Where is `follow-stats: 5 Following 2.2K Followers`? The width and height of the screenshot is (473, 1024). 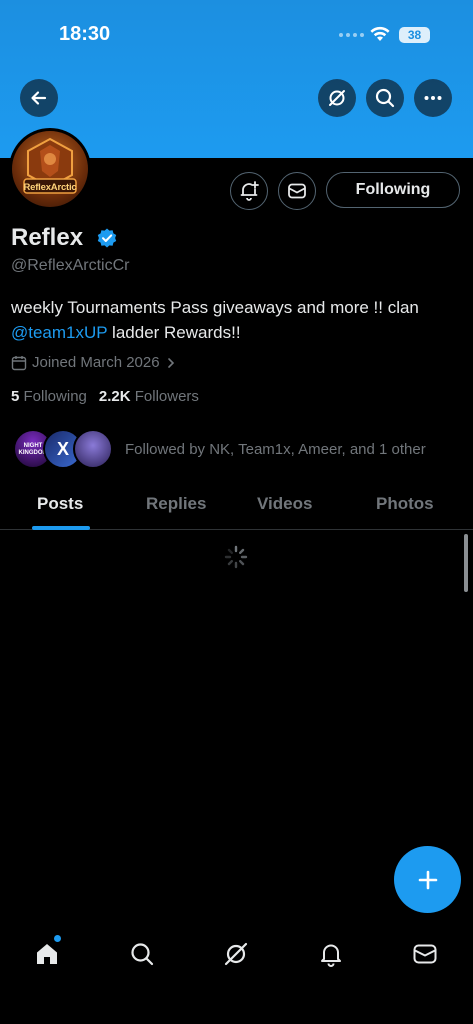
follow-stats: 5 Following 2.2K Followers is located at coordinates (105, 396).